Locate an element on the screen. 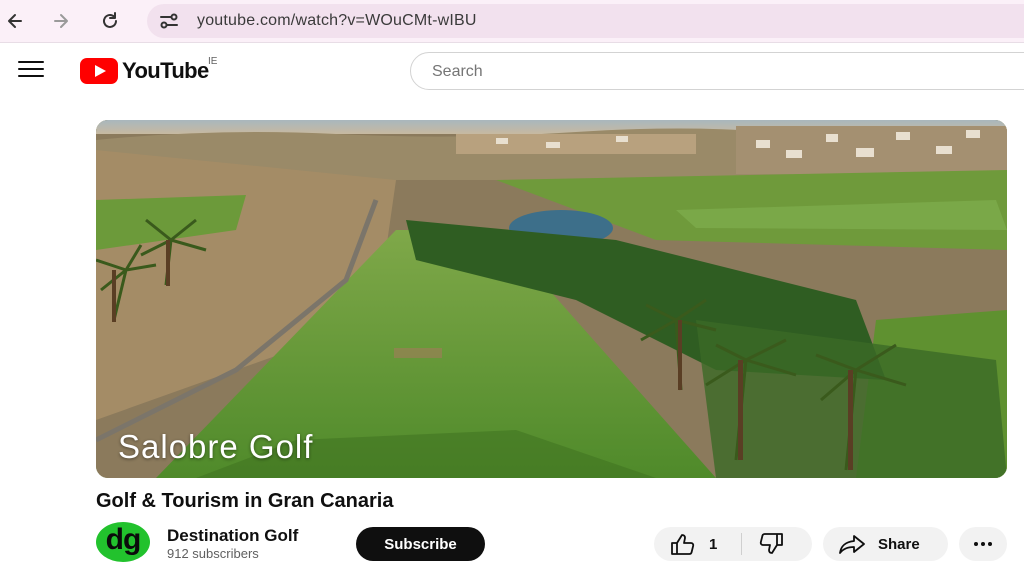 This screenshot has width=1024, height=577. menu-icon is located at coordinates (31, 71).